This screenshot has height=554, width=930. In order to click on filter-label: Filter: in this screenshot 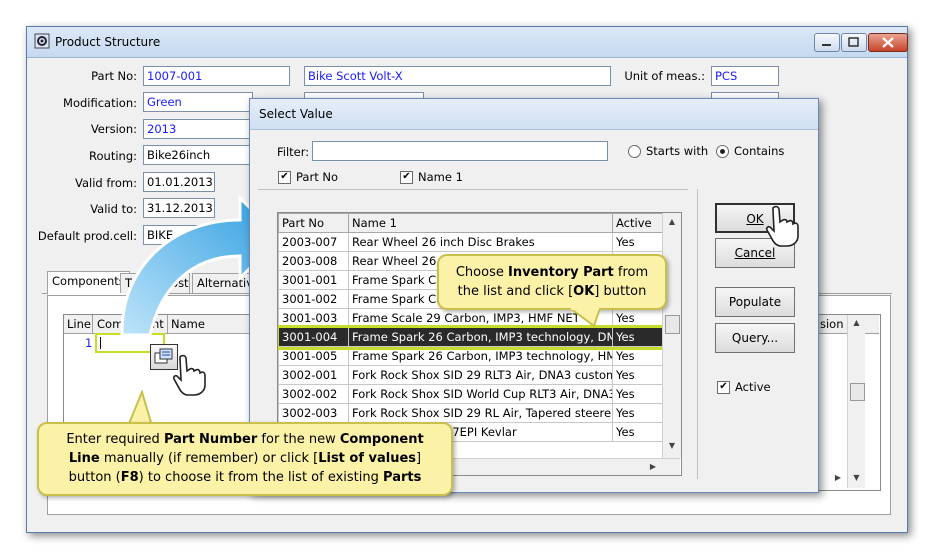, I will do `click(293, 152)`.